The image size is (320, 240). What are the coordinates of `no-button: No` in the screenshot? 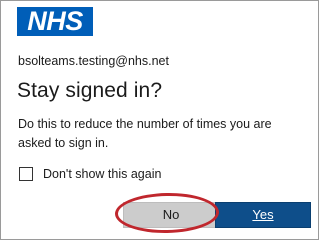 It's located at (171, 215).